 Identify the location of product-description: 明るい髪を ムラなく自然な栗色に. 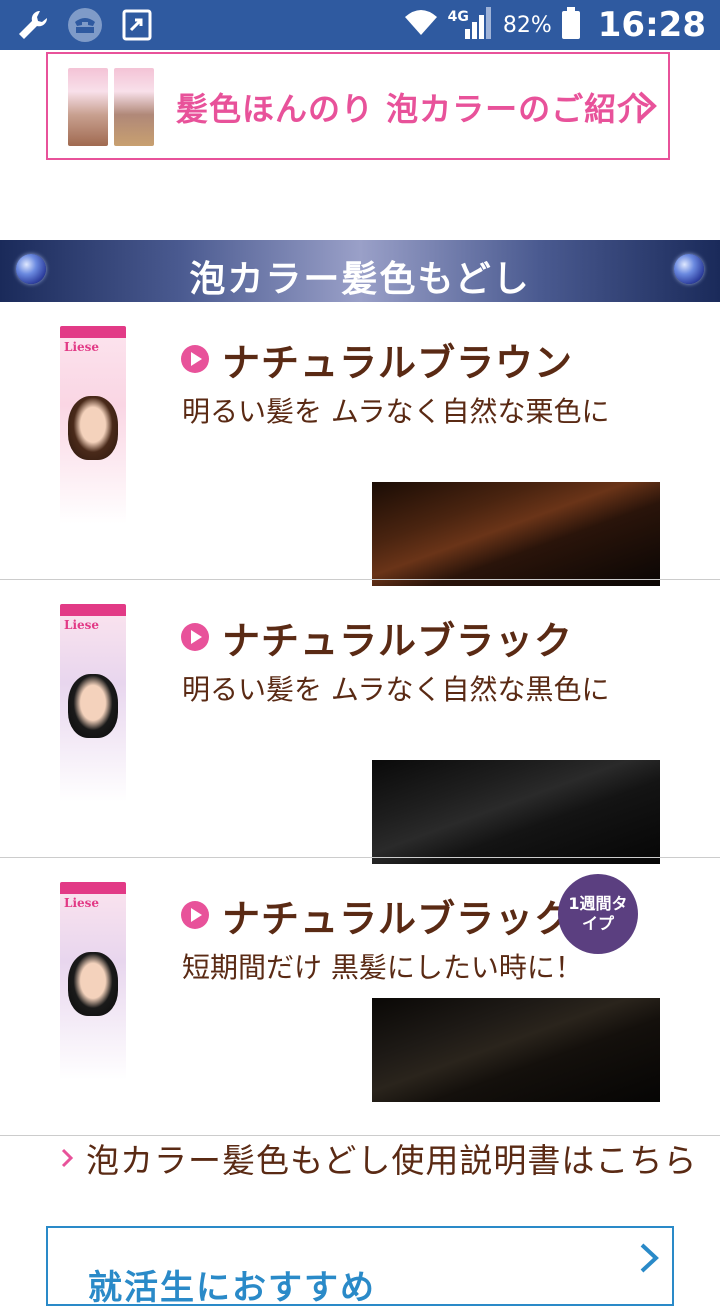
(396, 411).